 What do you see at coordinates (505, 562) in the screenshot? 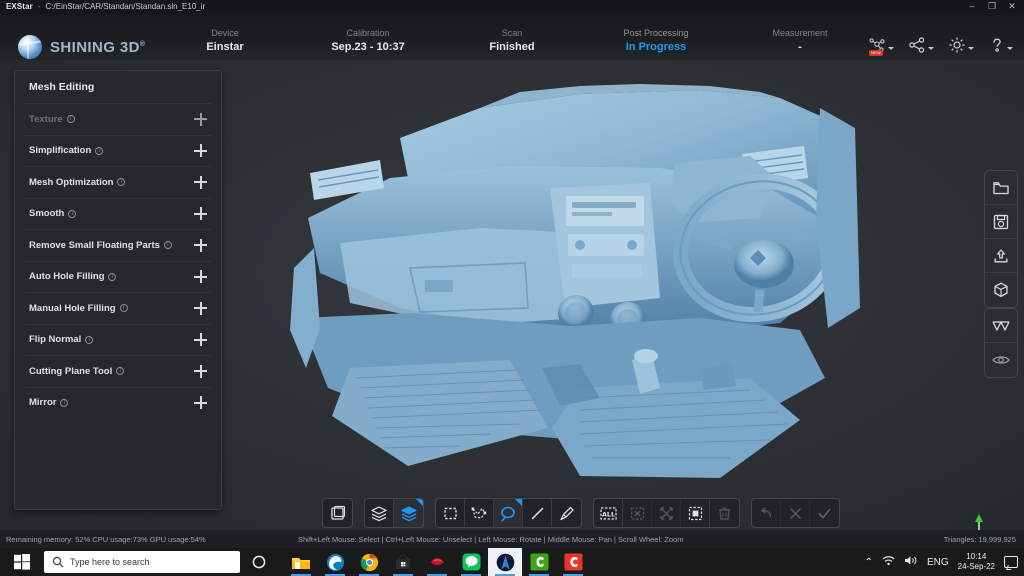
I see `exstar-app-icon` at bounding box center [505, 562].